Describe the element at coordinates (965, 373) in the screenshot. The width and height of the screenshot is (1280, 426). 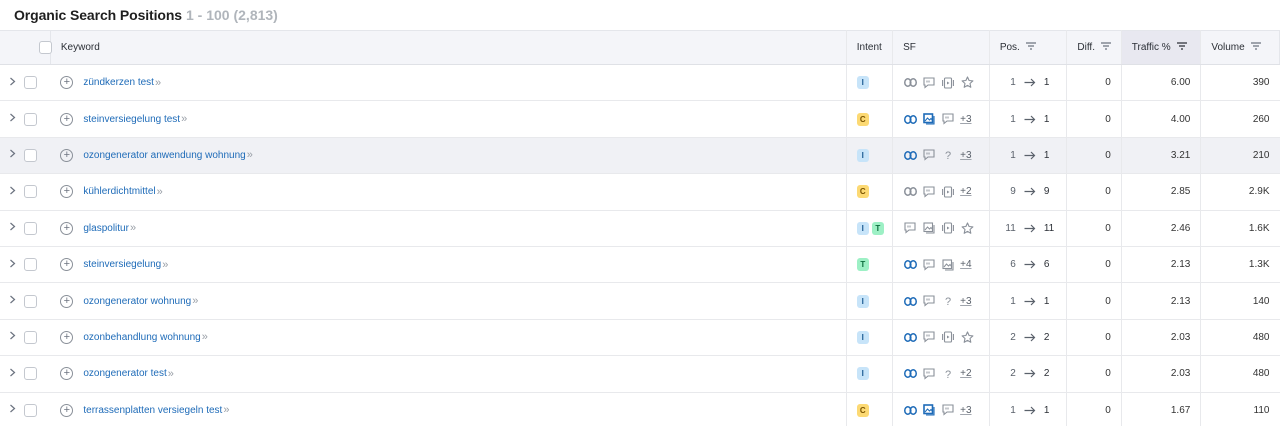
I see `more-features-link: +2` at that location.